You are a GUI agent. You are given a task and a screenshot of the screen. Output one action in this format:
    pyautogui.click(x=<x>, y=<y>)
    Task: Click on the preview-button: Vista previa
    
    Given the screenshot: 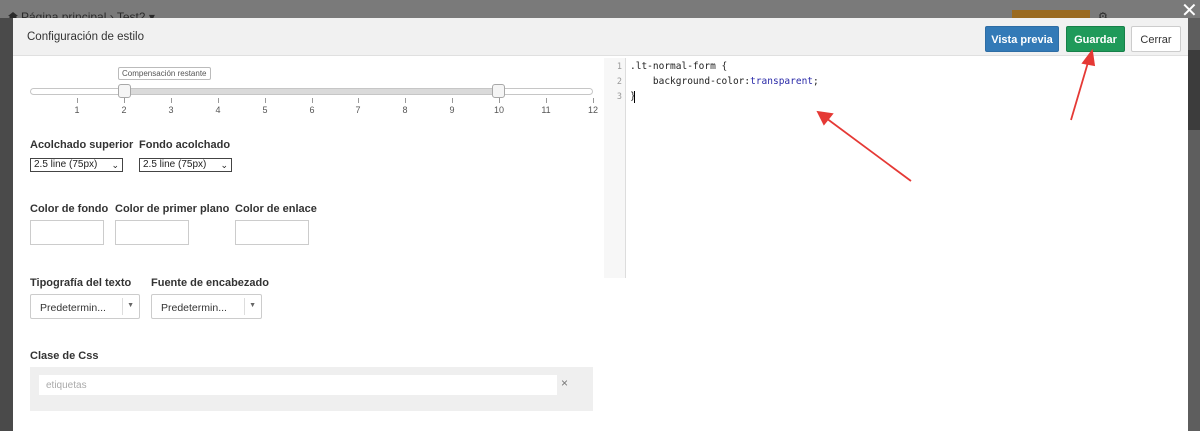 What is the action you would take?
    pyautogui.click(x=1022, y=39)
    